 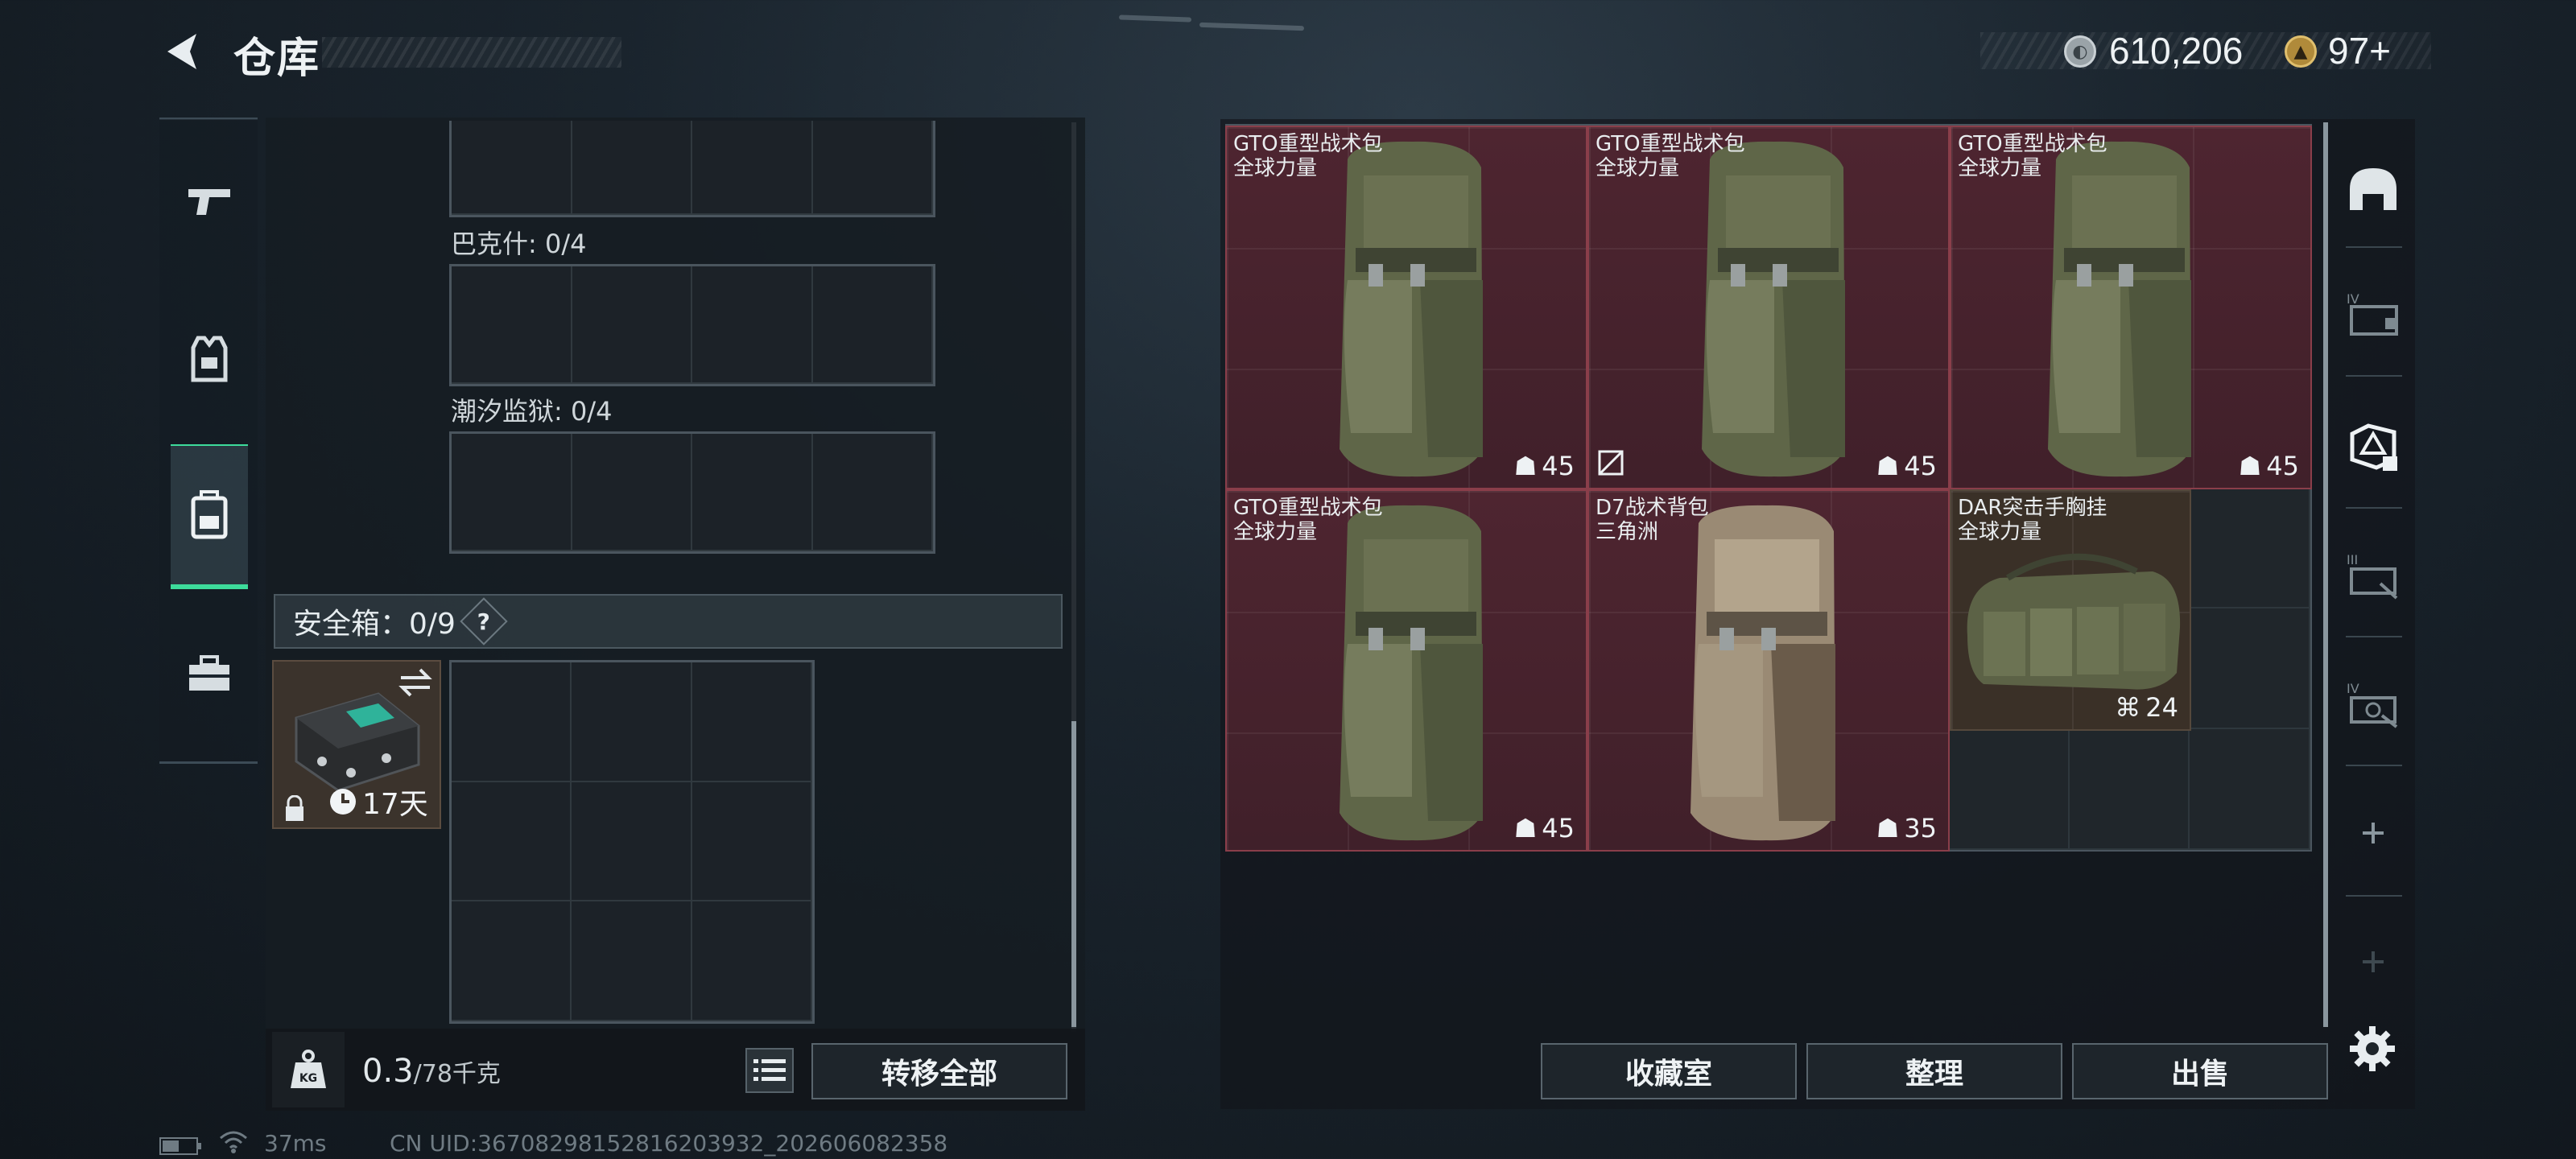 What do you see at coordinates (532, 411) in the screenshot?
I see `section-label: 潮汐监狱: 0/4` at bounding box center [532, 411].